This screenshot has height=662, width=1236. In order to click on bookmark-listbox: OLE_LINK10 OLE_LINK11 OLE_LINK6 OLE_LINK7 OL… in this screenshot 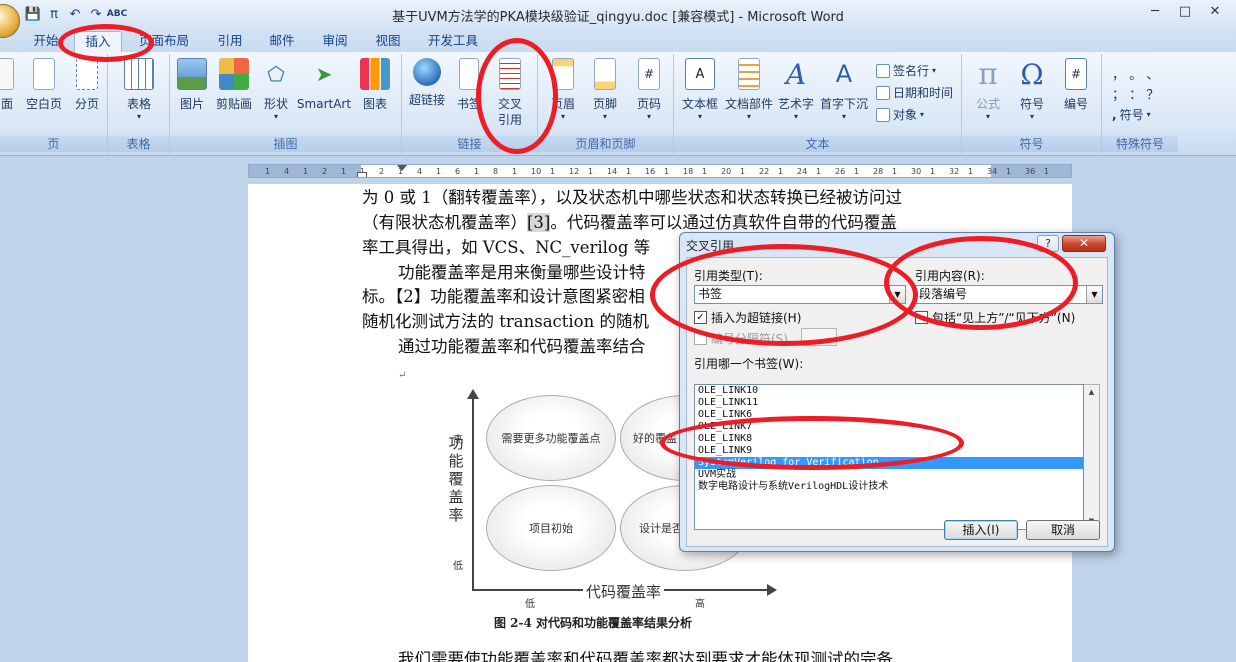, I will do `click(889, 457)`.